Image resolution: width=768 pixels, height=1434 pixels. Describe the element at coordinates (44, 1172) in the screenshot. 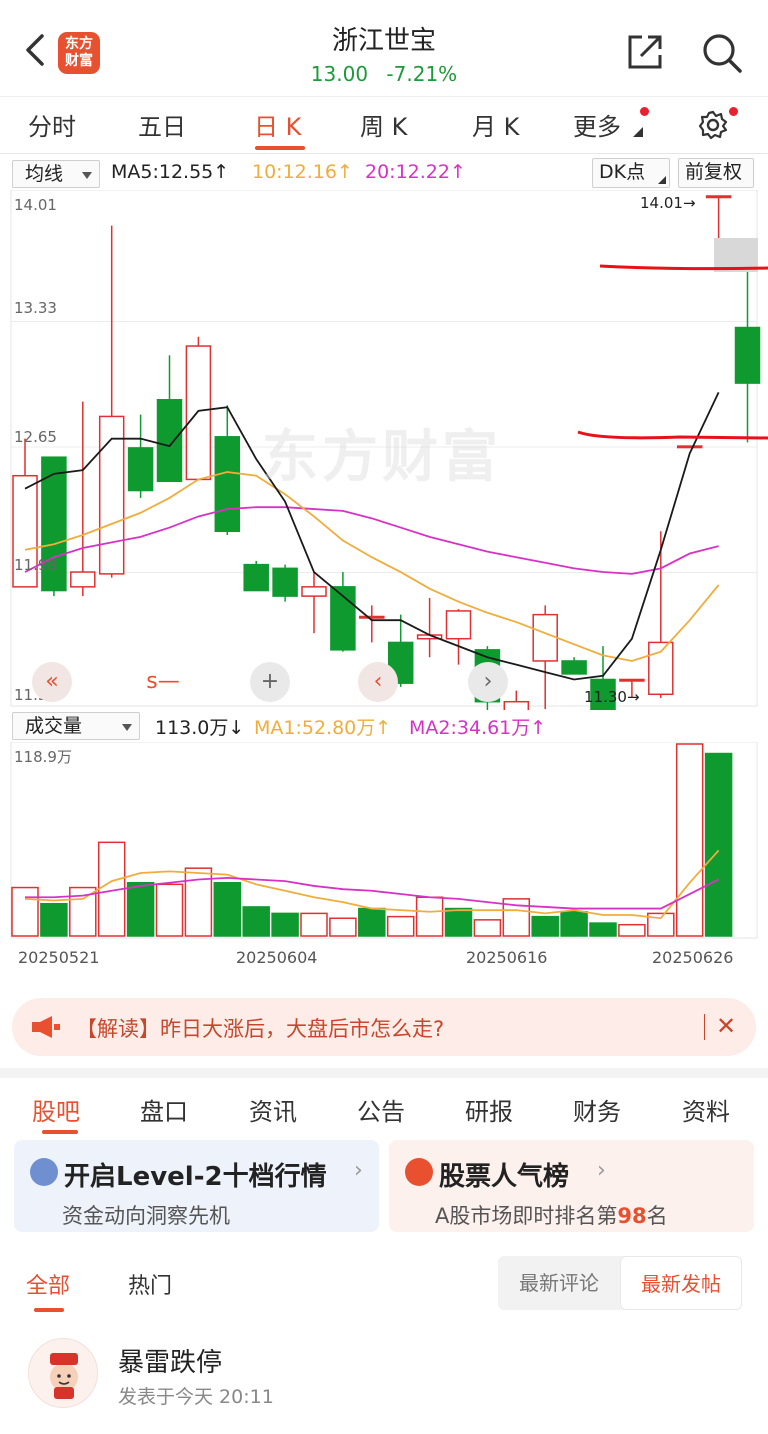

I see `level2-icon` at that location.